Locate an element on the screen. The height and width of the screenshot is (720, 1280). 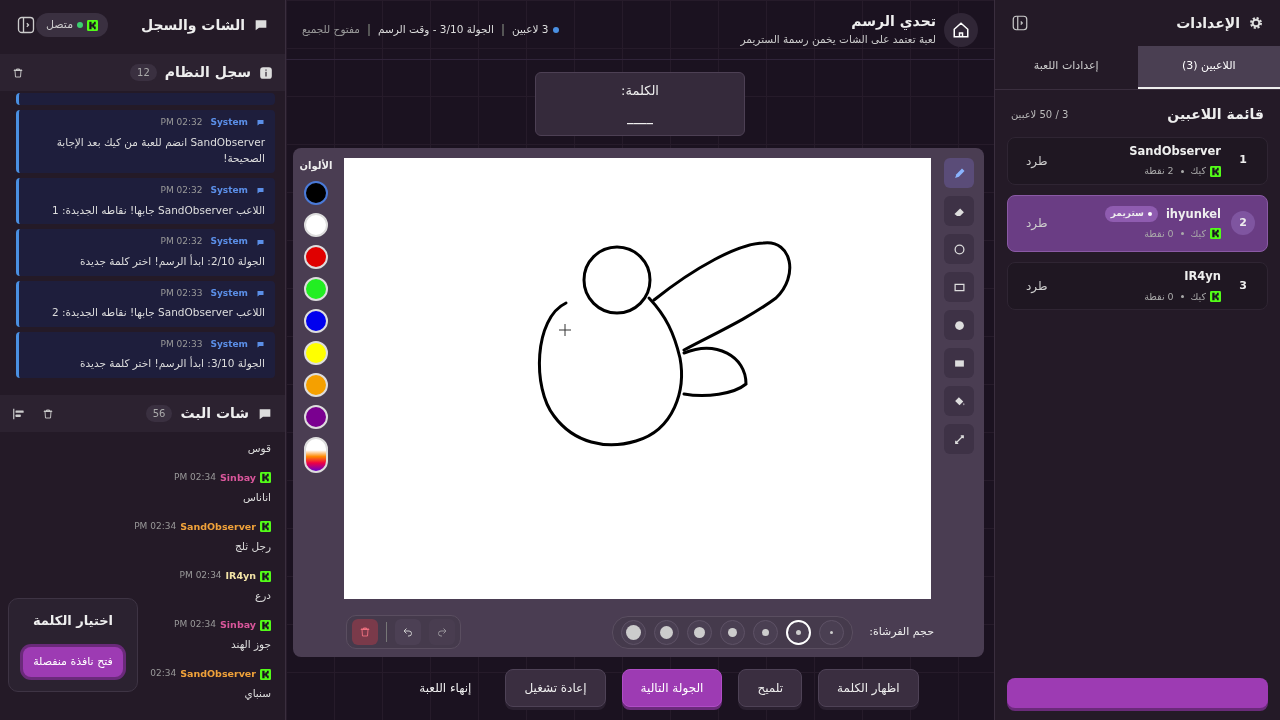
status-dot is located at coordinates (555, 29).